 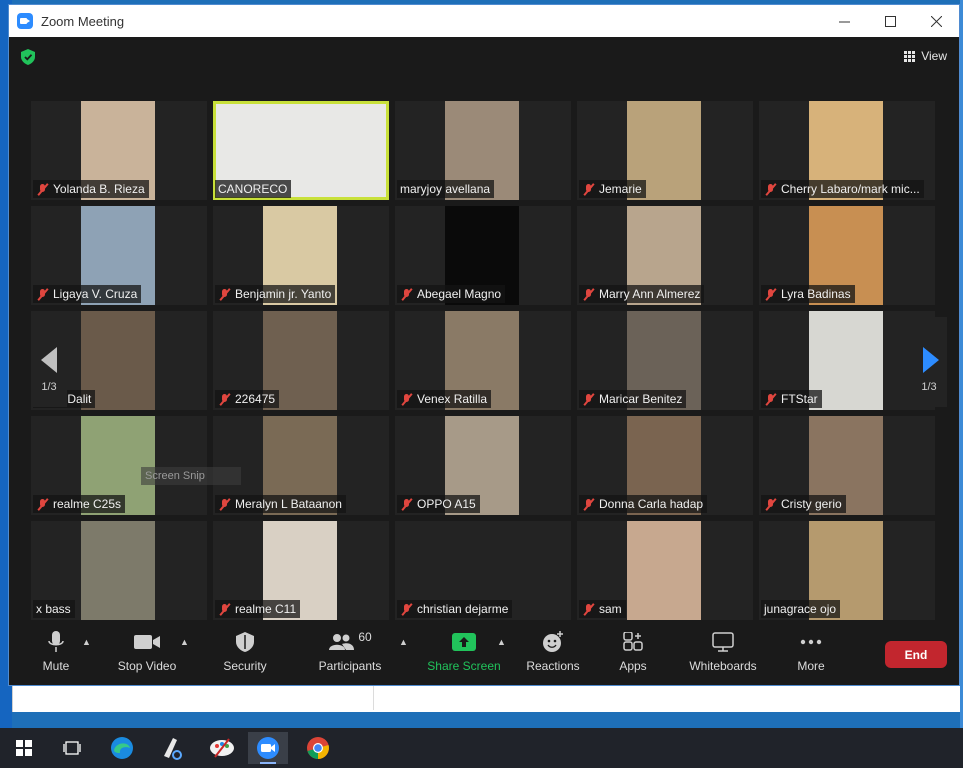 I want to click on reactions-button: Reactions, so click(x=553, y=655).